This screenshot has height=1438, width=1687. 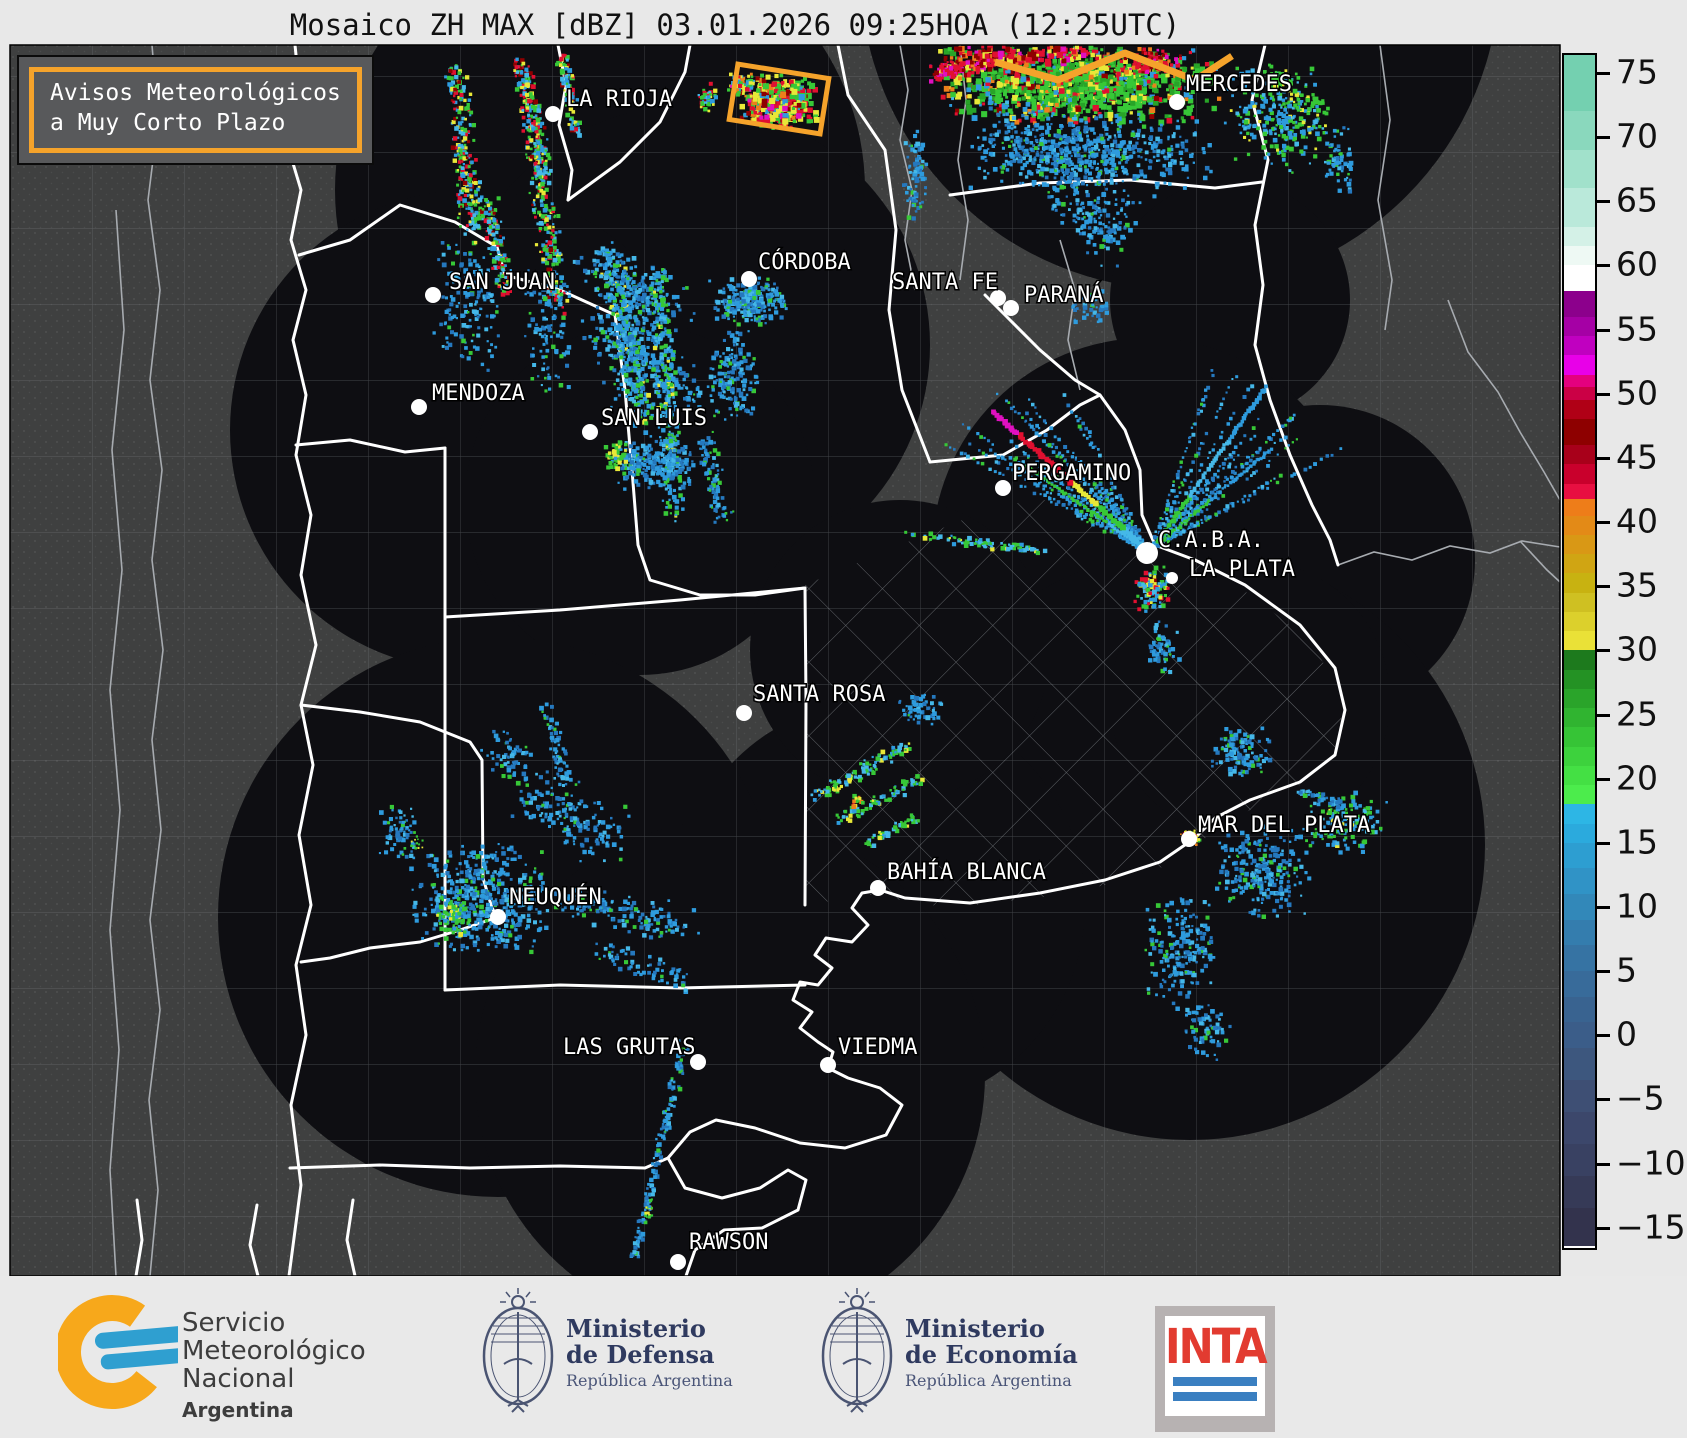 I want to click on city-label: MAR DEL PLATA, so click(x=1284, y=825).